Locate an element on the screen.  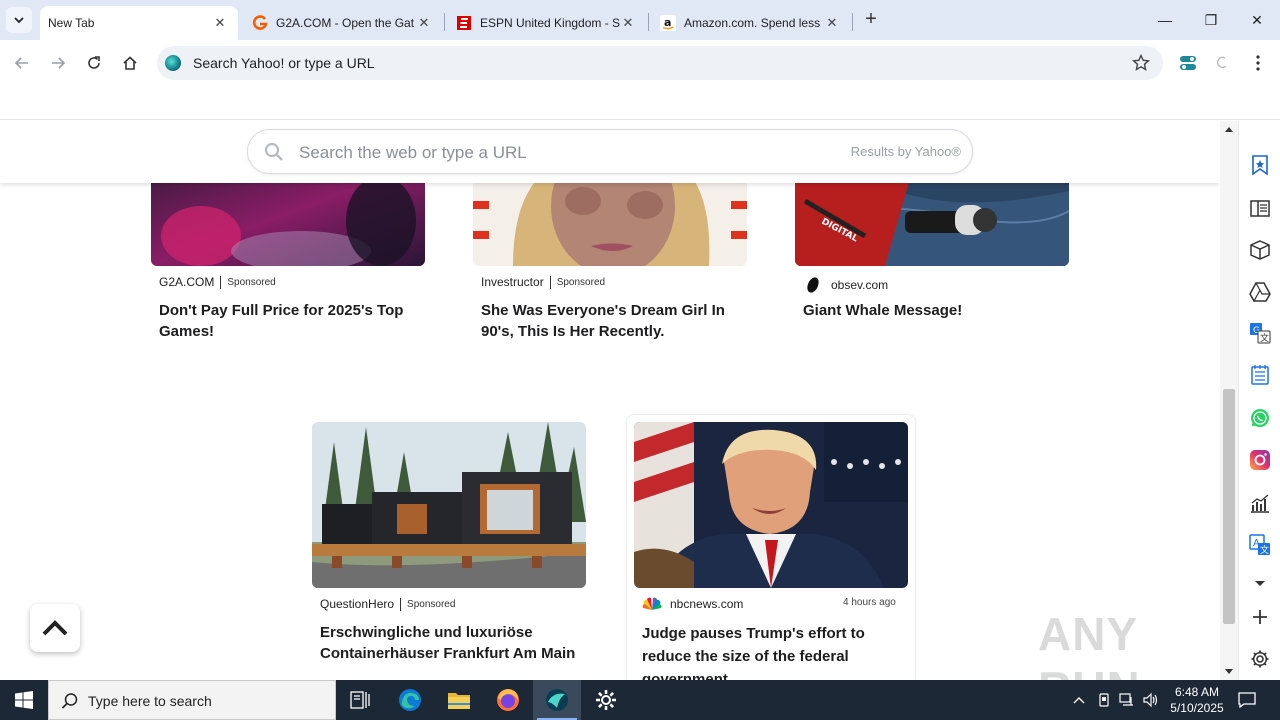
side-panel: G文 A文 is located at coordinates (1259, 400).